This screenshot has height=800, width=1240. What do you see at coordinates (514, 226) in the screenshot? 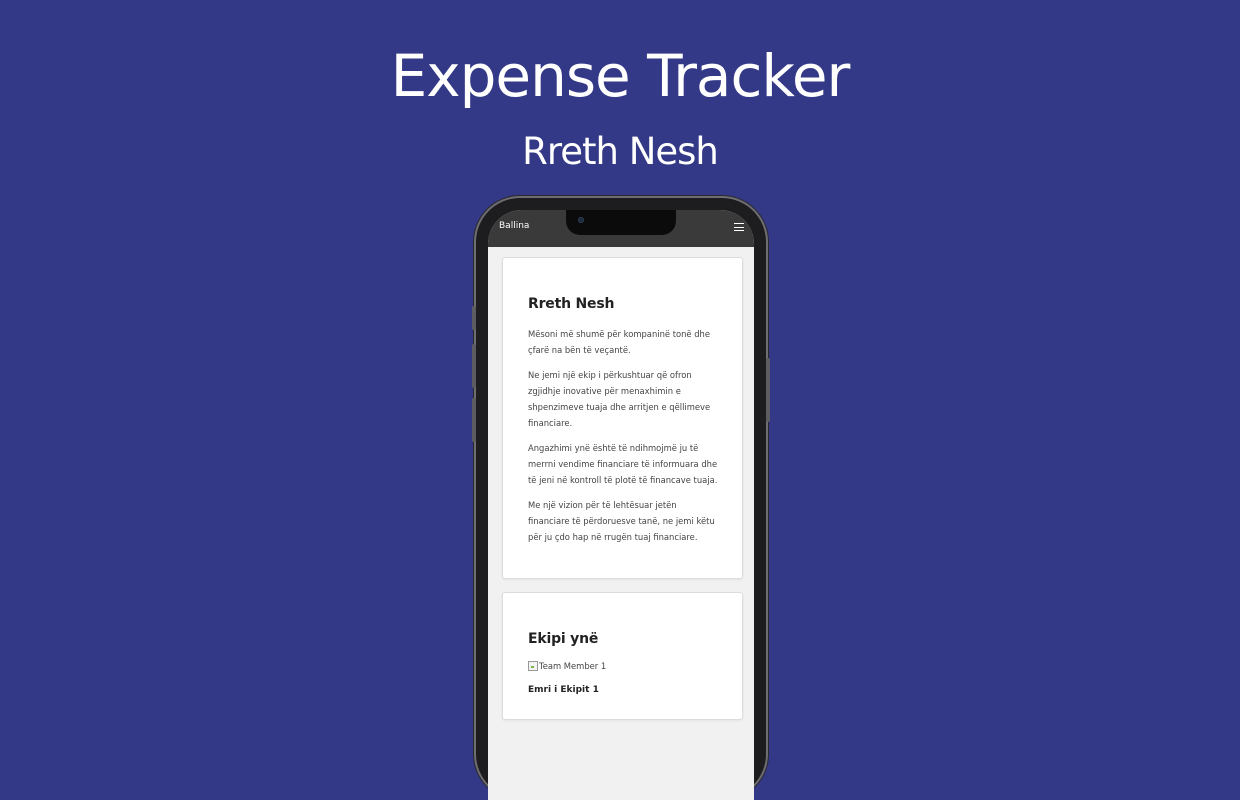
I see `navbar-brand-link: Ballina` at bounding box center [514, 226].